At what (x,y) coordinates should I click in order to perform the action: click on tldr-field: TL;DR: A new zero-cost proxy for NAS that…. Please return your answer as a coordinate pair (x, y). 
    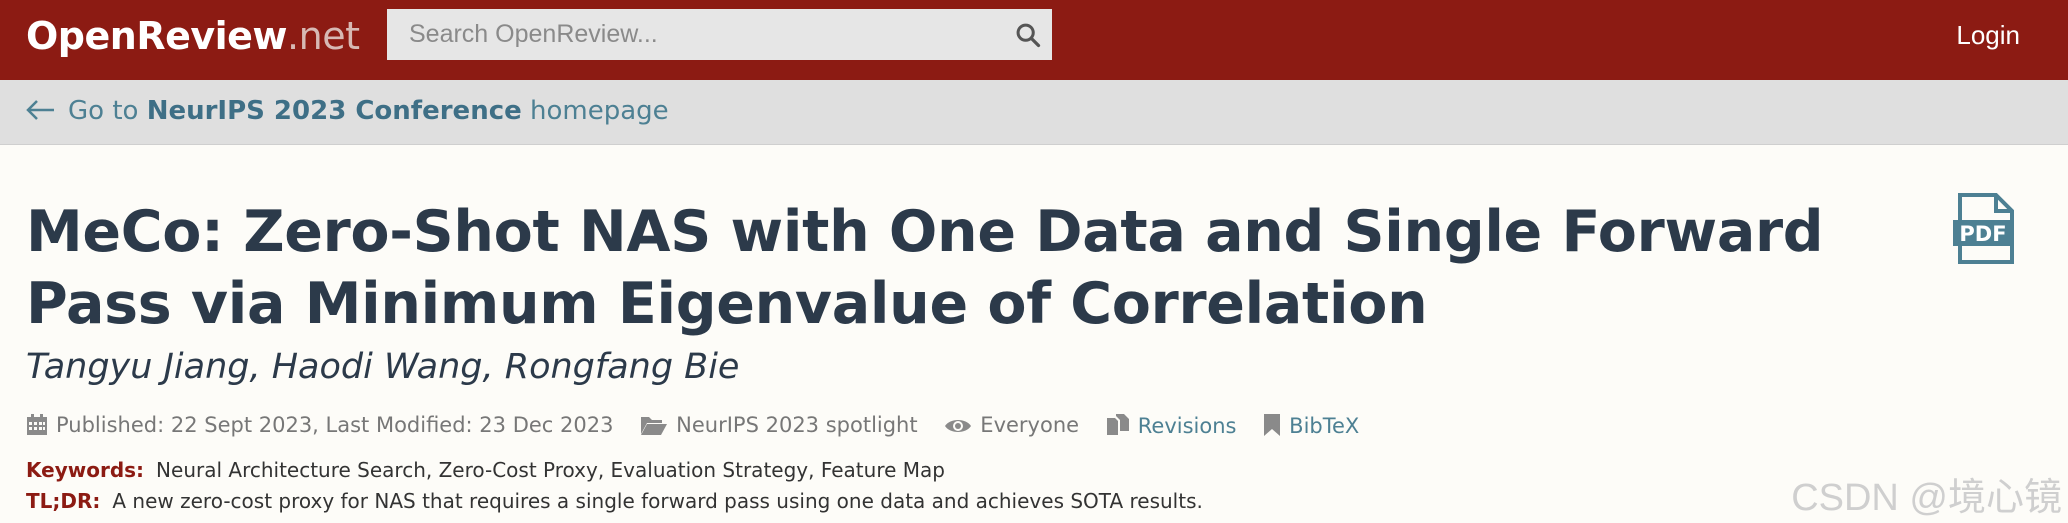
    Looking at the image, I should click on (614, 501).